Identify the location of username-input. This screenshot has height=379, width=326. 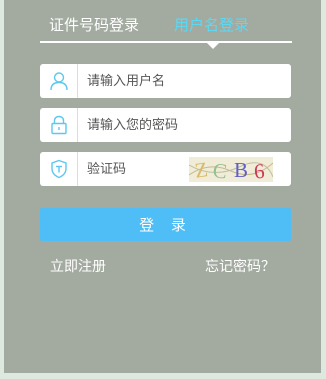
(182, 81).